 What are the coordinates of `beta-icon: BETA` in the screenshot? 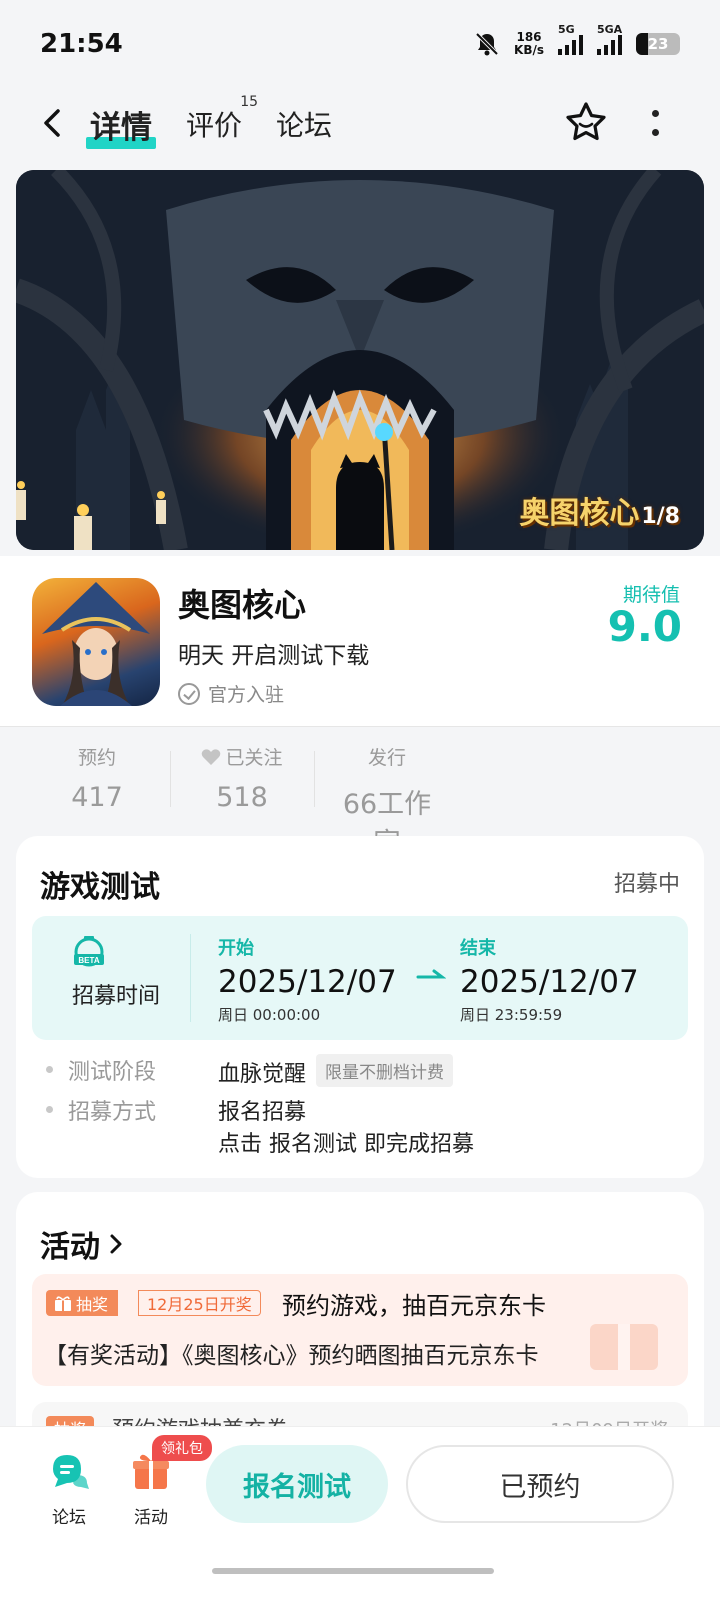 It's located at (89, 951).